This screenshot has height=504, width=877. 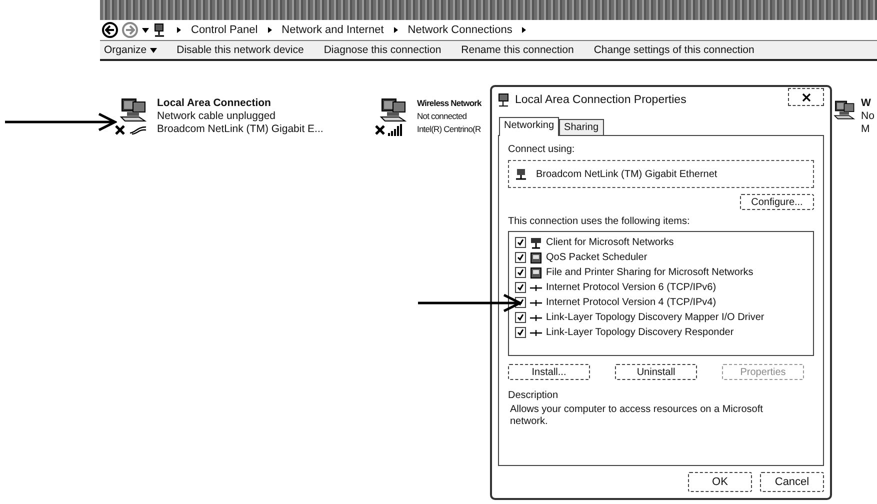 What do you see at coordinates (110, 30) in the screenshot?
I see `back-button` at bounding box center [110, 30].